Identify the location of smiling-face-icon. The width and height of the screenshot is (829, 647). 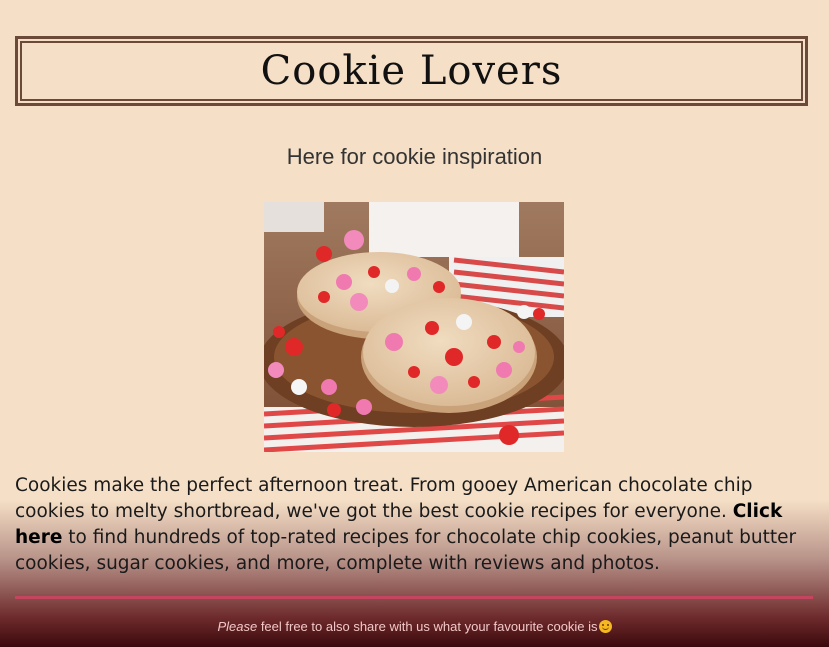
(605, 626).